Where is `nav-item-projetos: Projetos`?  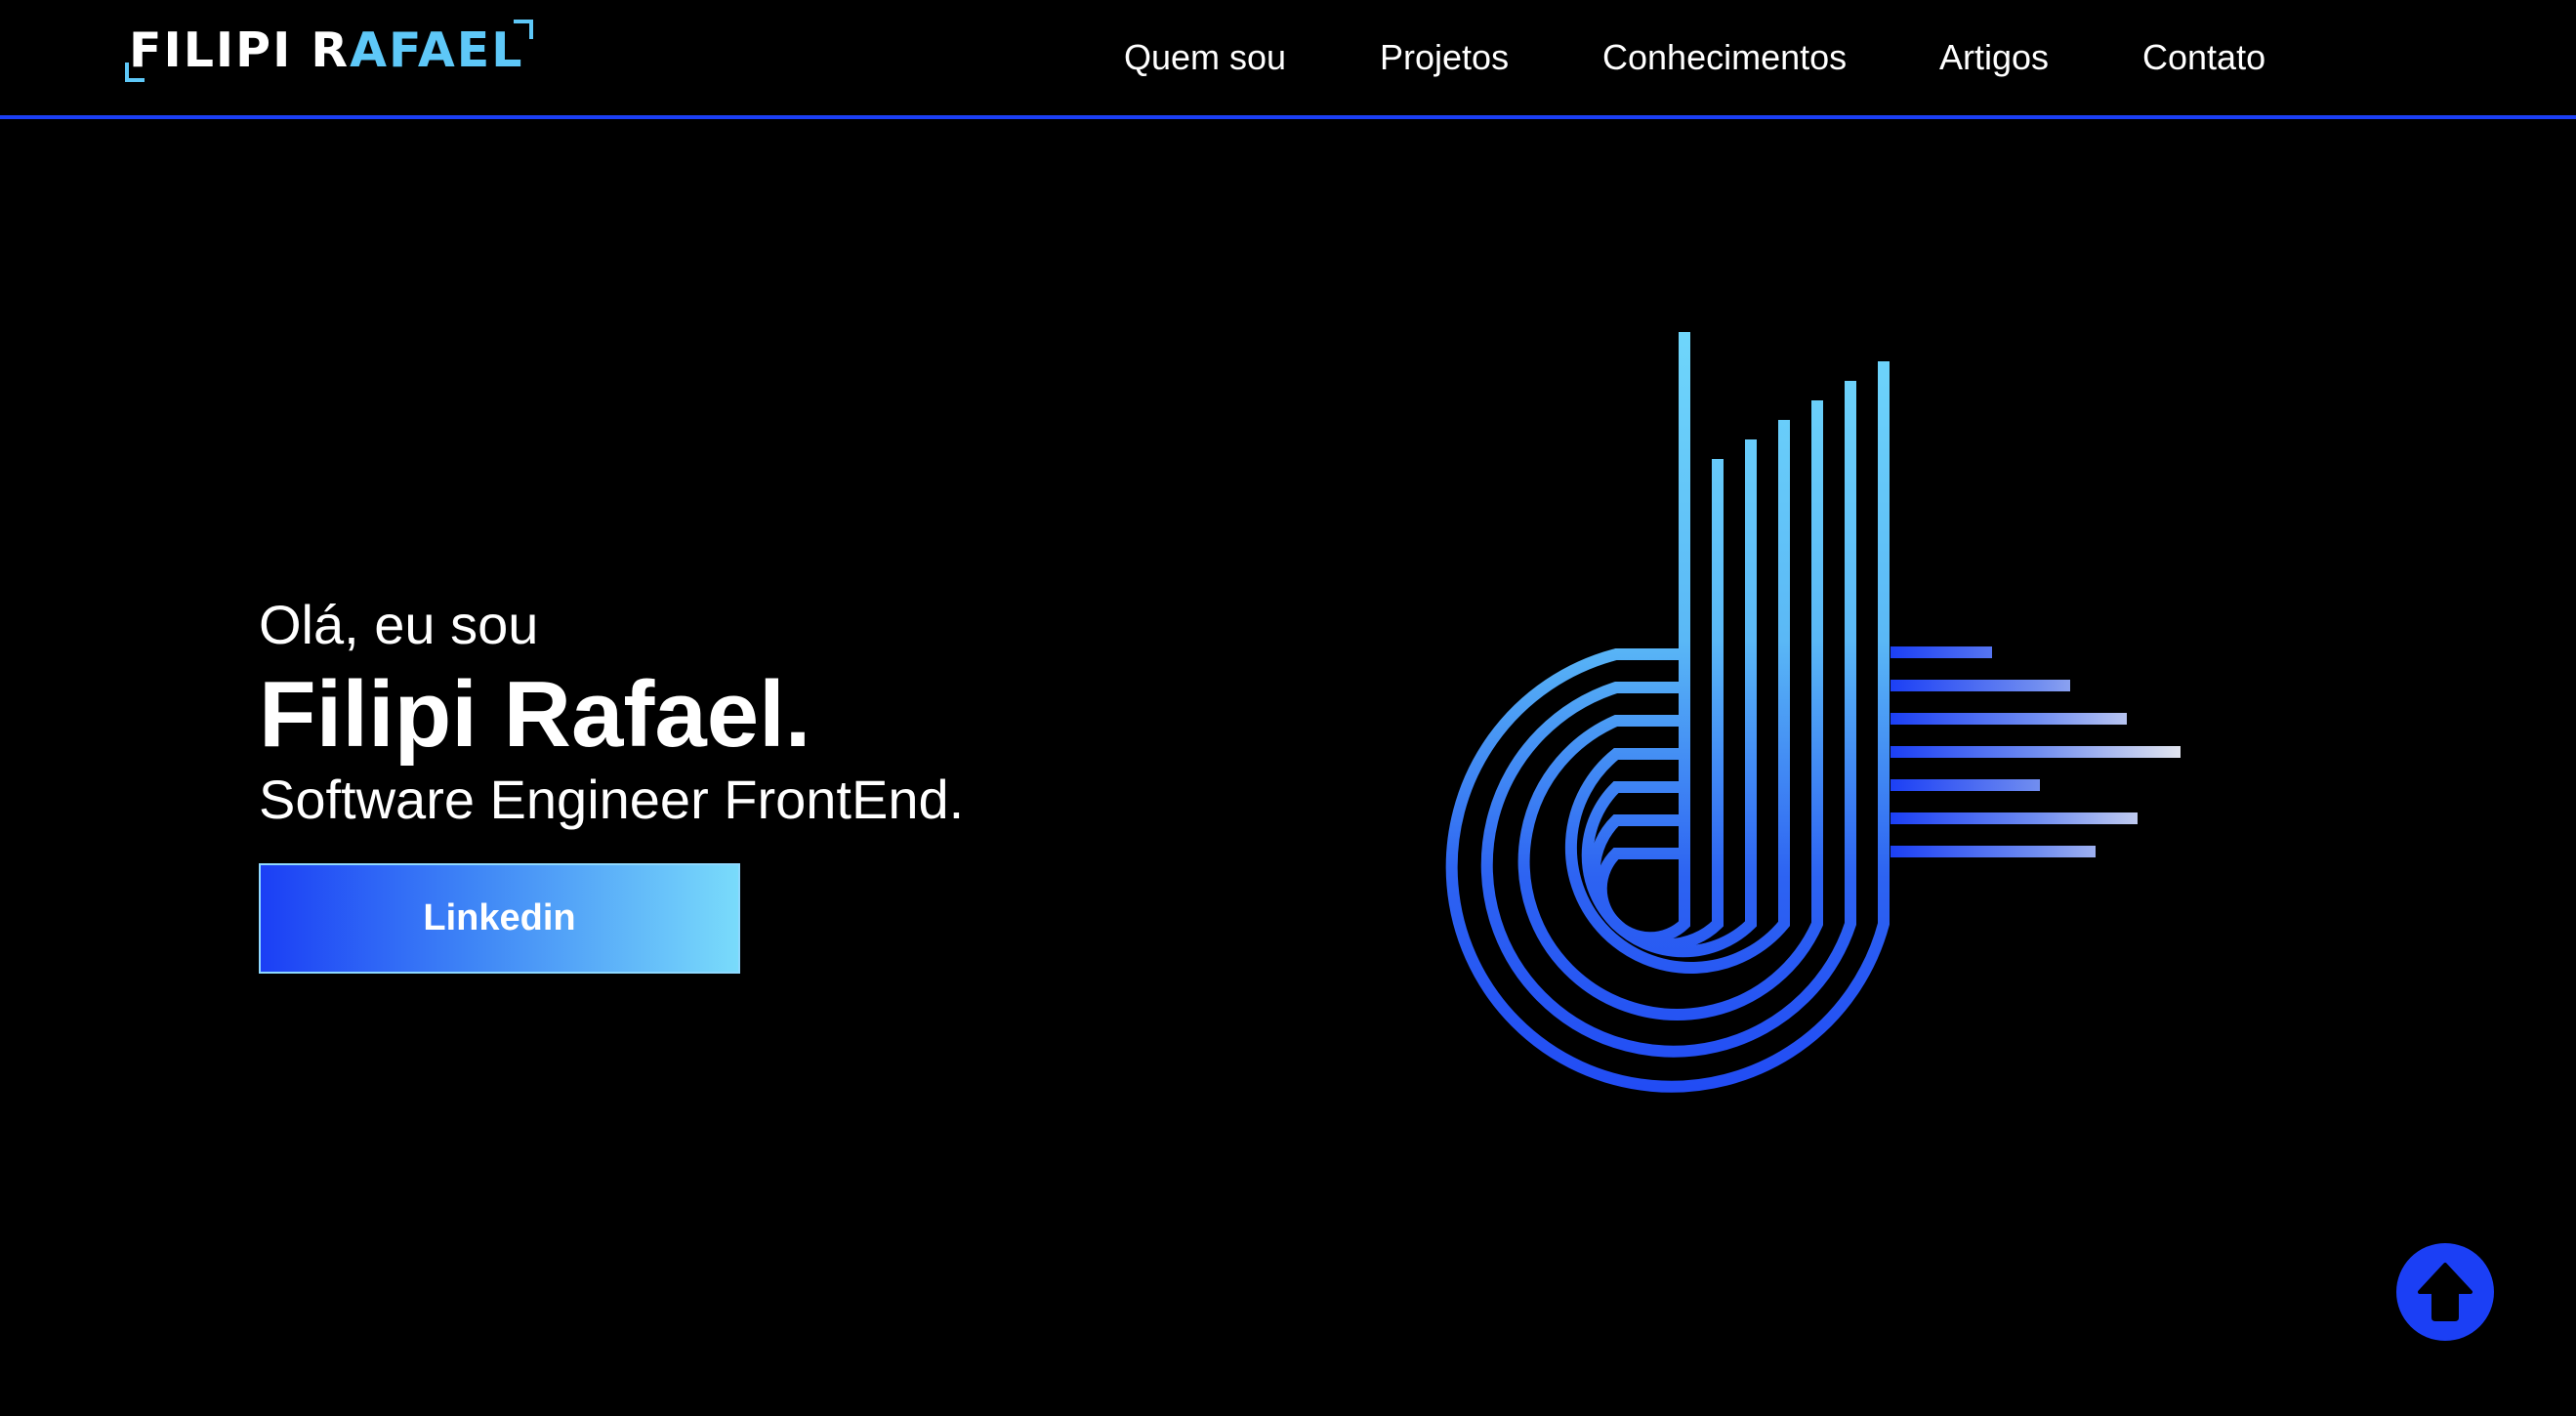
nav-item-projetos: Projetos is located at coordinates (1444, 58).